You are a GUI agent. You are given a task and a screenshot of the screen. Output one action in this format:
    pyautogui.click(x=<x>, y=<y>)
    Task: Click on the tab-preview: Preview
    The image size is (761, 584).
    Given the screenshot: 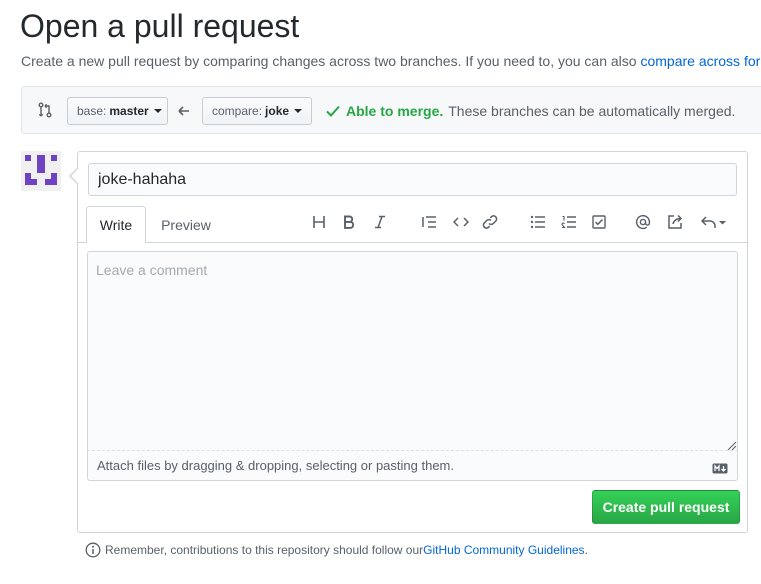 What is the action you would take?
    pyautogui.click(x=186, y=224)
    